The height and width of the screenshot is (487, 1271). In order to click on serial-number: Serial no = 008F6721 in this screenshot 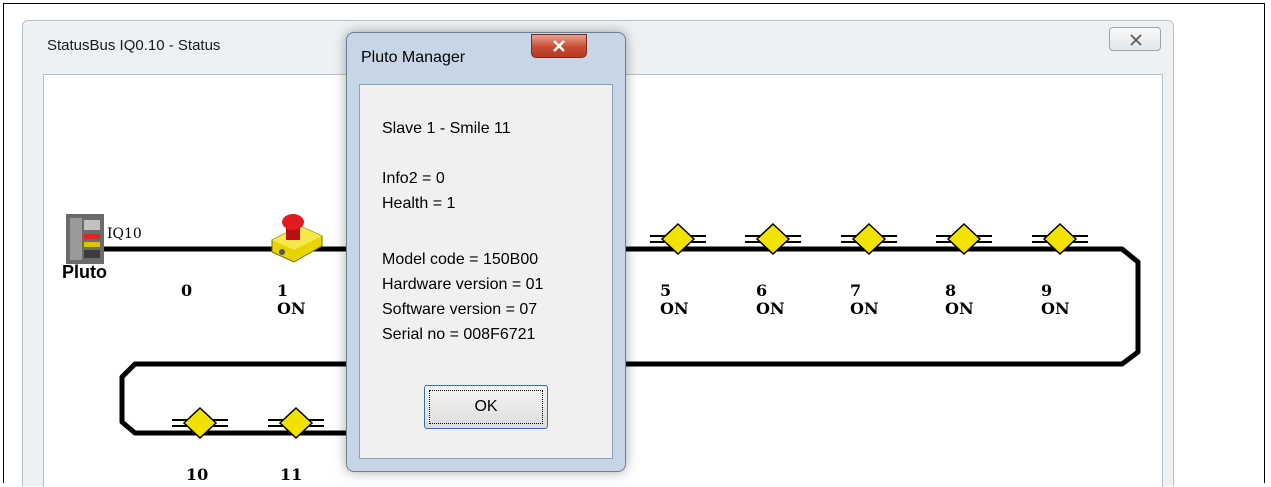, I will do `click(459, 334)`.